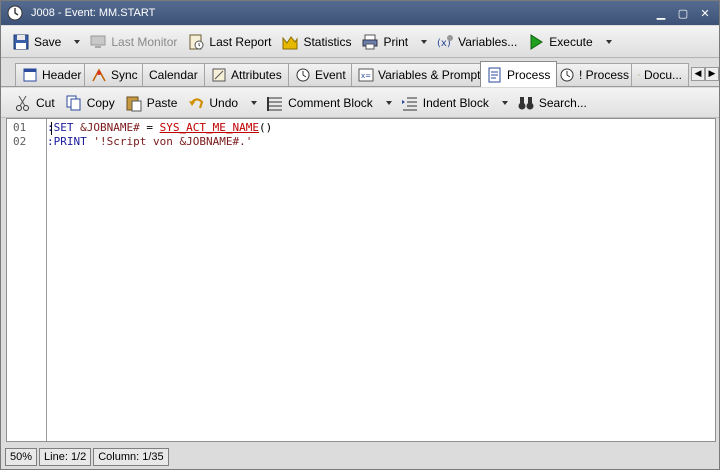  Describe the element at coordinates (219, 75) in the screenshot. I see `attributes-icon` at that location.